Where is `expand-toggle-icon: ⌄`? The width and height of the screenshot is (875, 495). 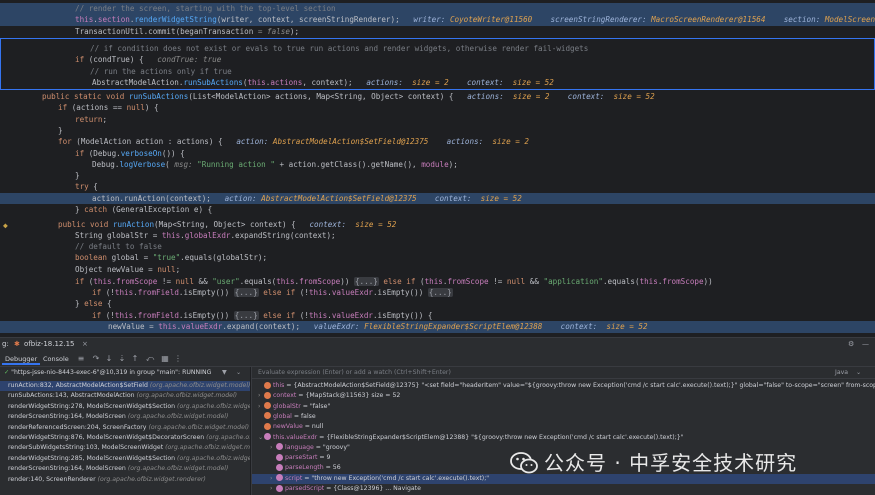
expand-toggle-icon: ⌄ is located at coordinates (261, 438).